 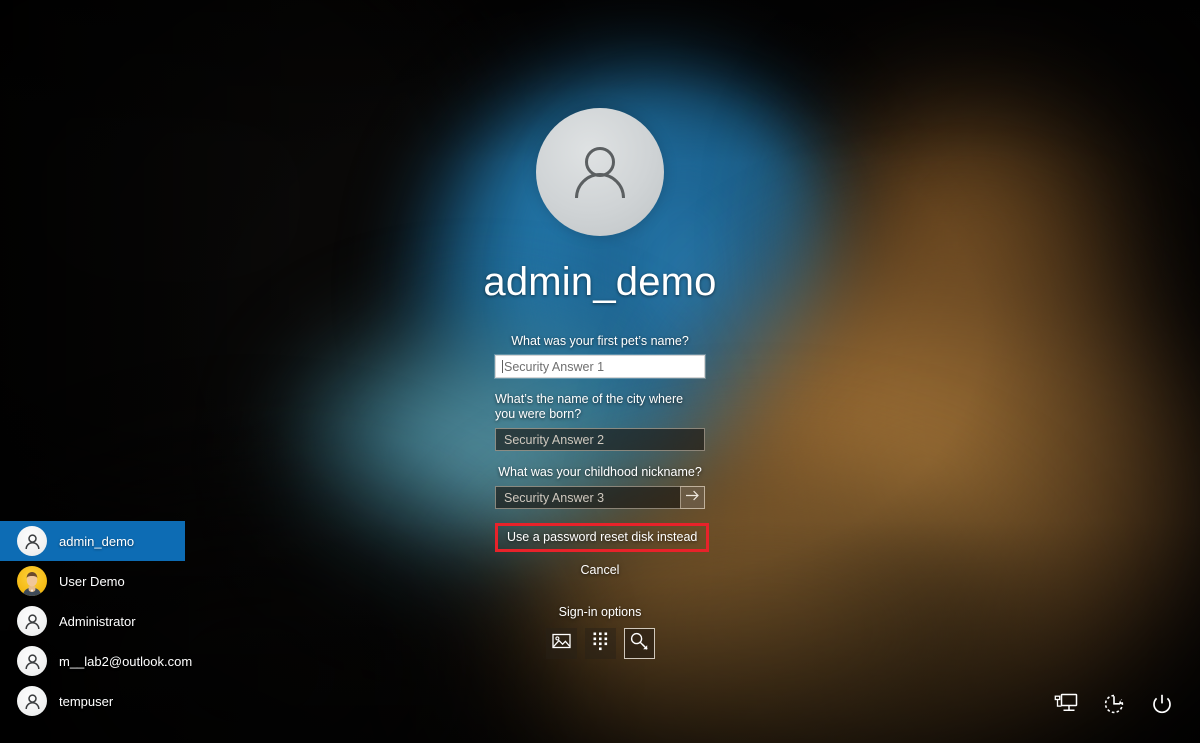 I want to click on user-avatar-icon, so click(x=600, y=172).